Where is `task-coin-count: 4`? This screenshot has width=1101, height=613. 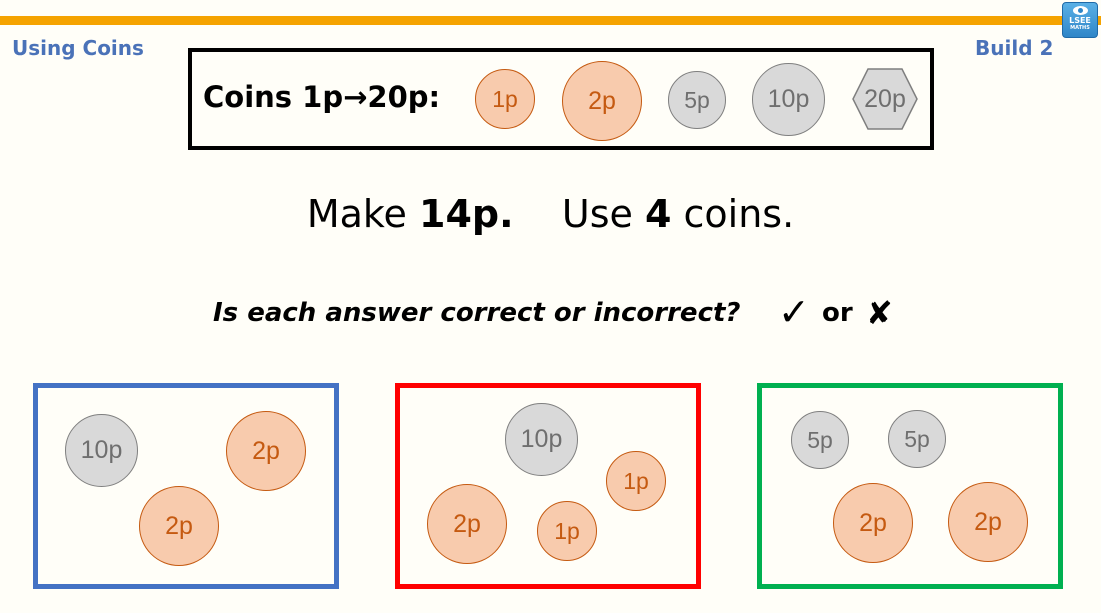 task-coin-count: 4 is located at coordinates (658, 214).